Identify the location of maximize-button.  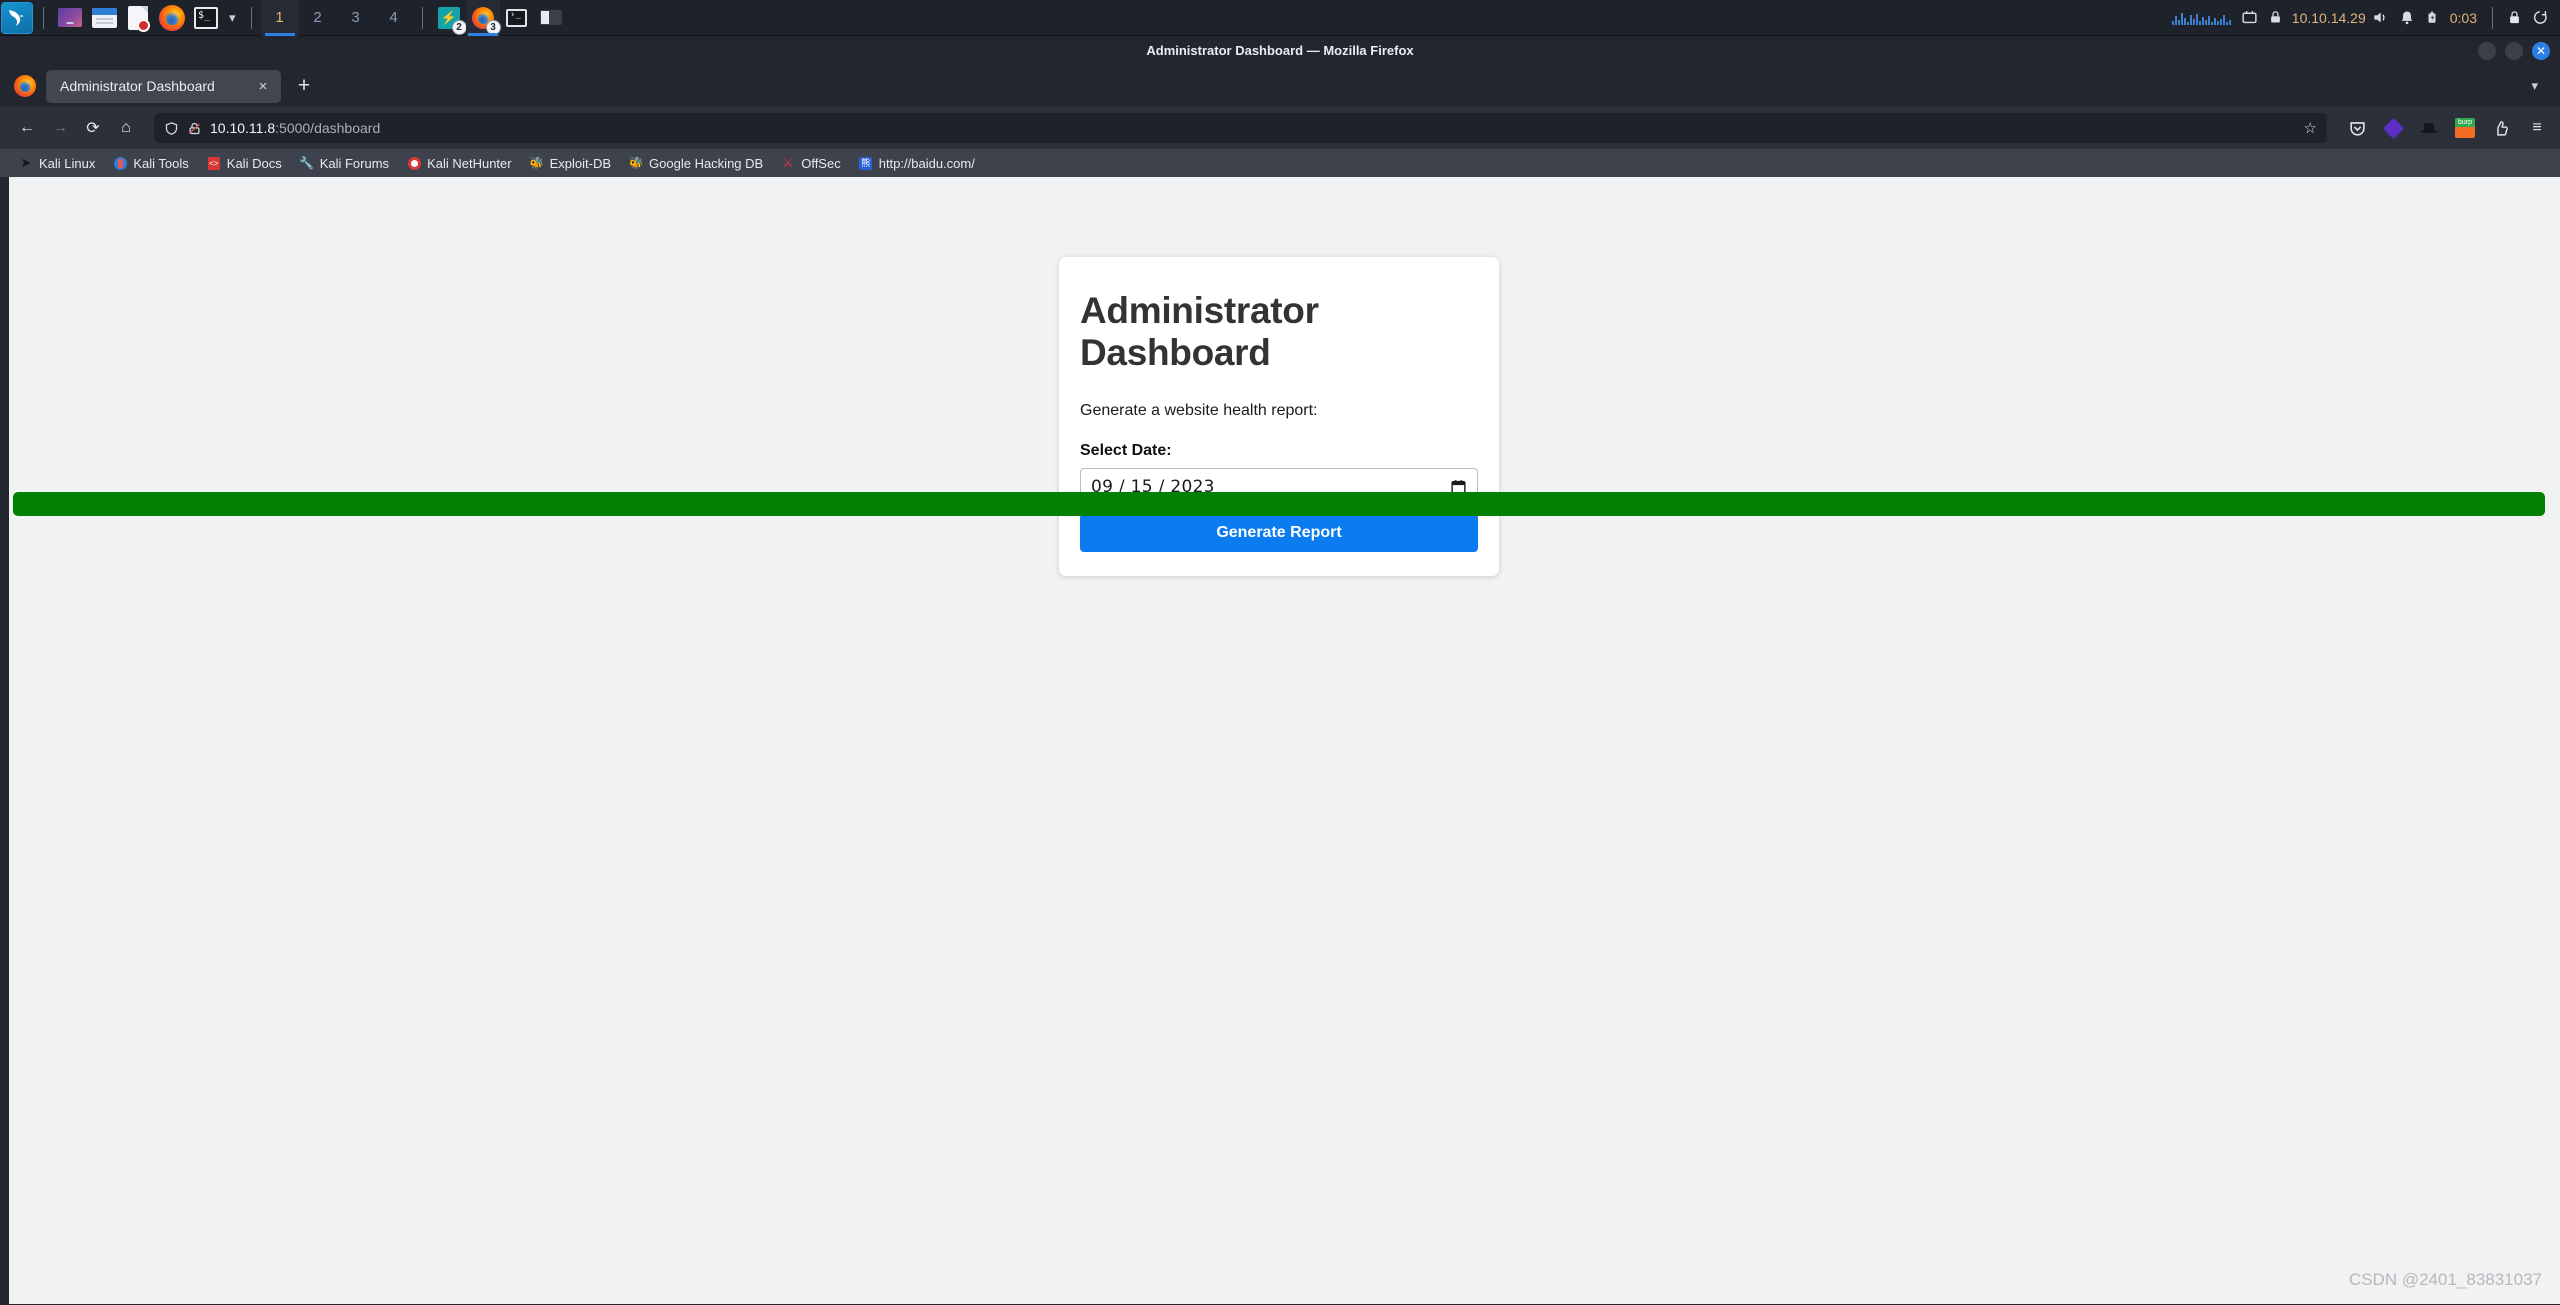
(2514, 50).